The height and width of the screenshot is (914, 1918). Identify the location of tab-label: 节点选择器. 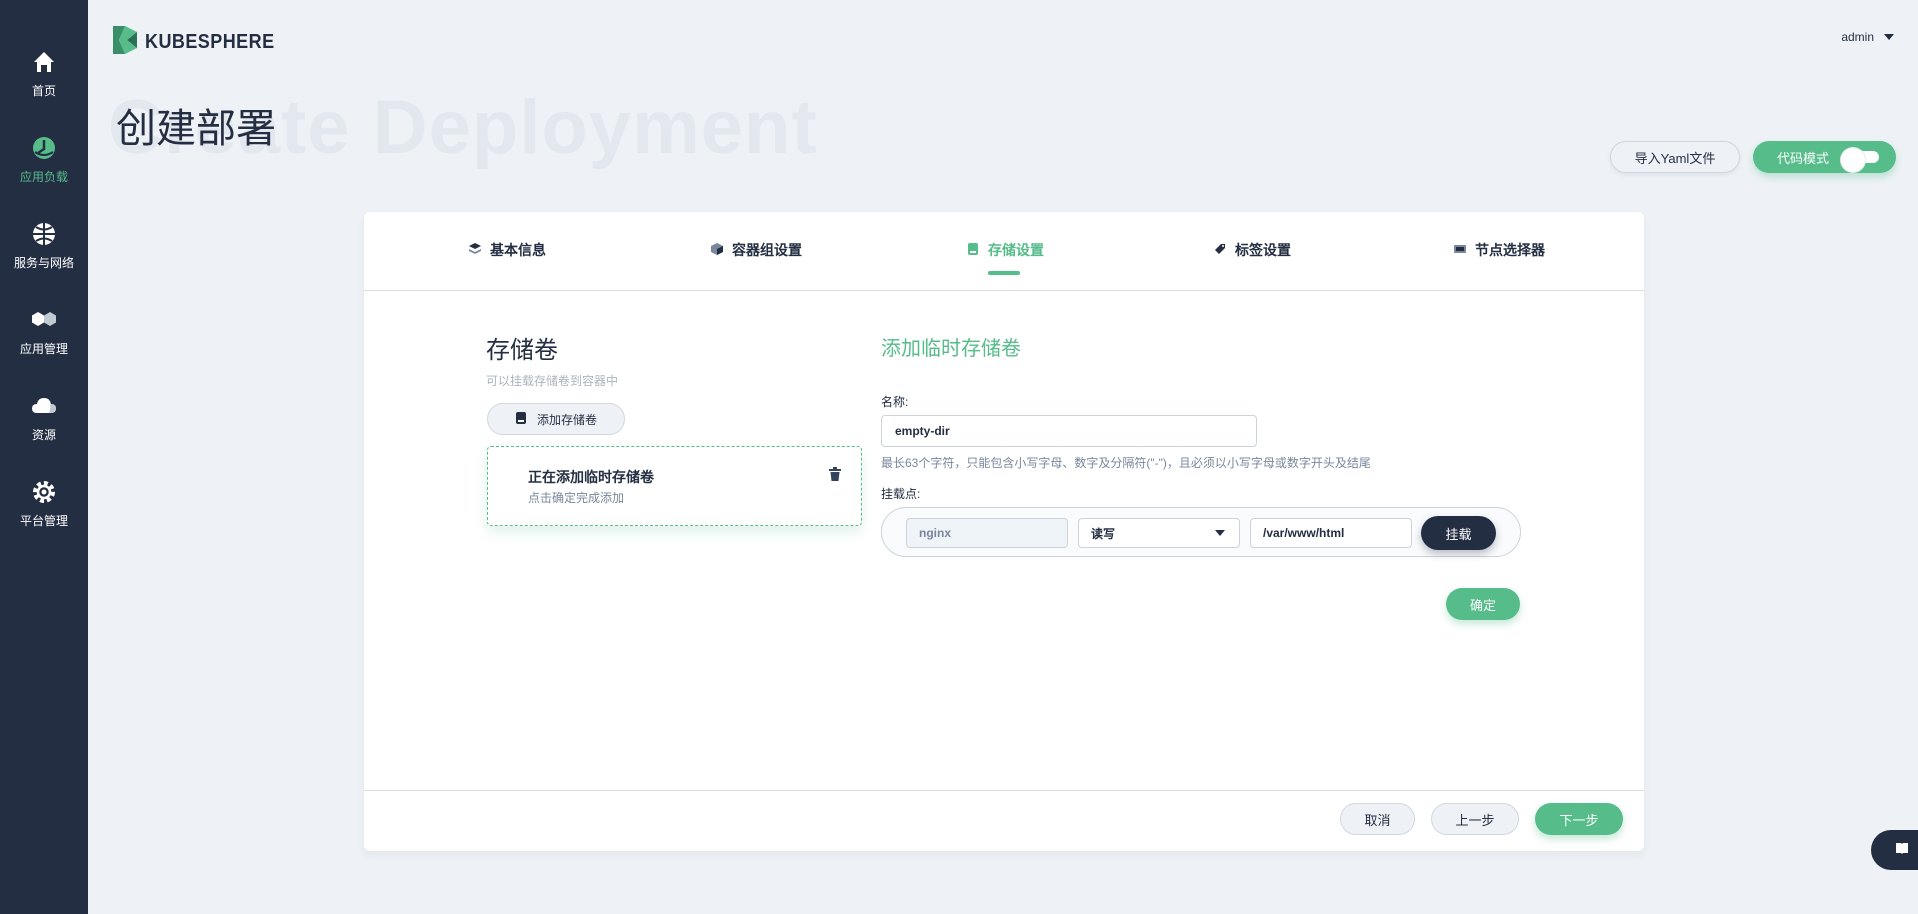
(1510, 250).